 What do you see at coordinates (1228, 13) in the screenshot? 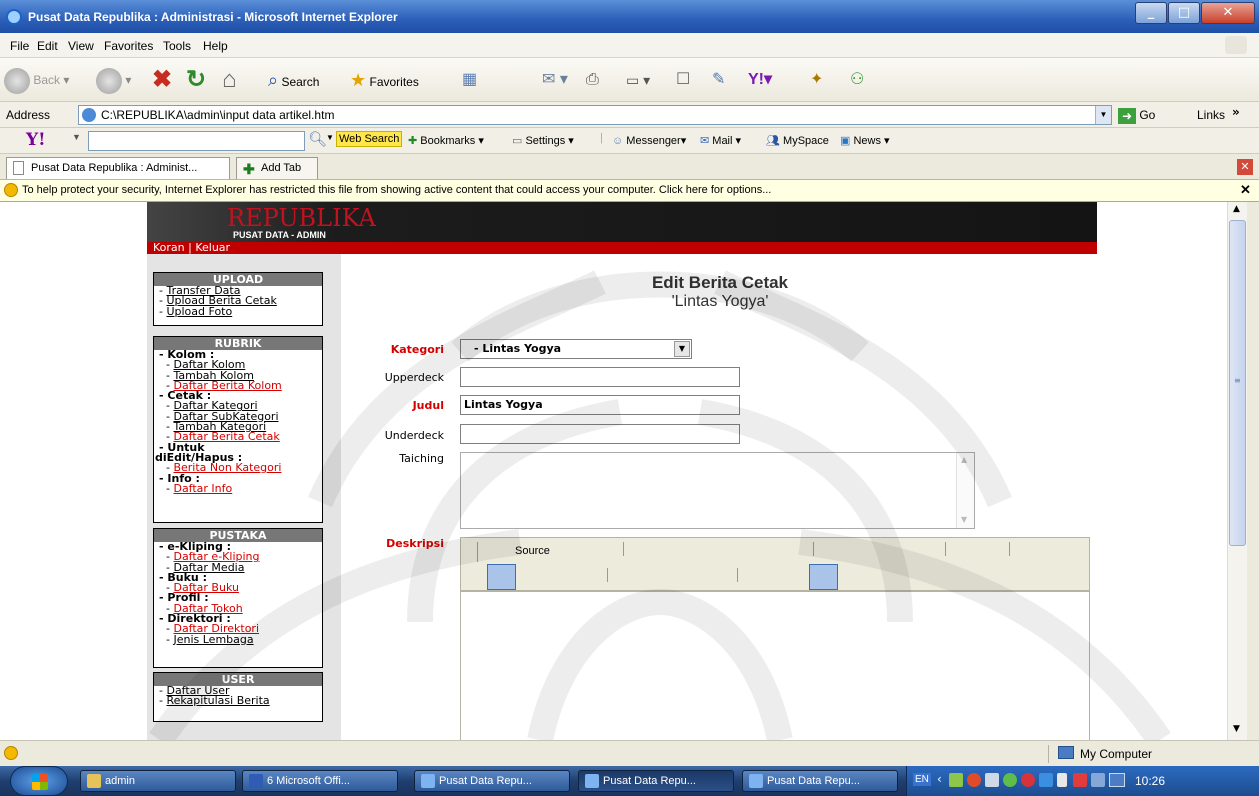
I see `close-window-button: ✕` at bounding box center [1228, 13].